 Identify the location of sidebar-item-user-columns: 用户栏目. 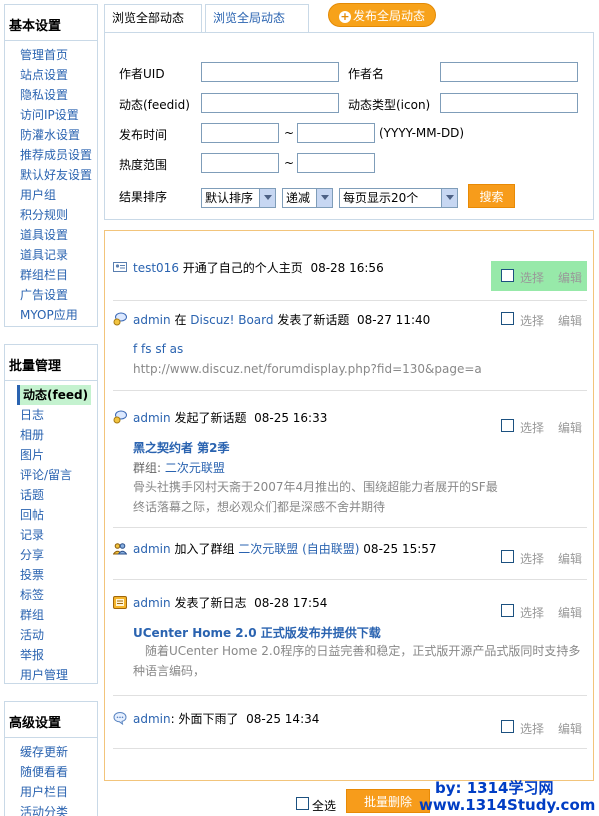
(51, 792).